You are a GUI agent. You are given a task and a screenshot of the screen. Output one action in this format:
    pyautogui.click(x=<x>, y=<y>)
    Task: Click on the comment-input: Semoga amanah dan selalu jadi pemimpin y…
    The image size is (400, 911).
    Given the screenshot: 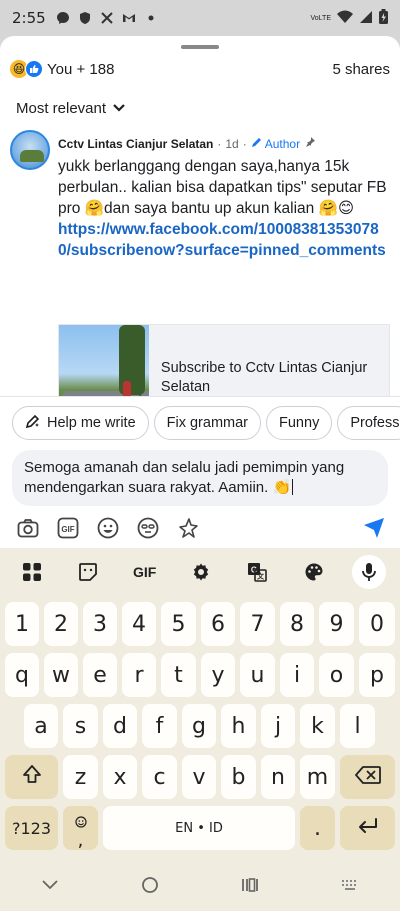 What is the action you would take?
    pyautogui.click(x=200, y=478)
    